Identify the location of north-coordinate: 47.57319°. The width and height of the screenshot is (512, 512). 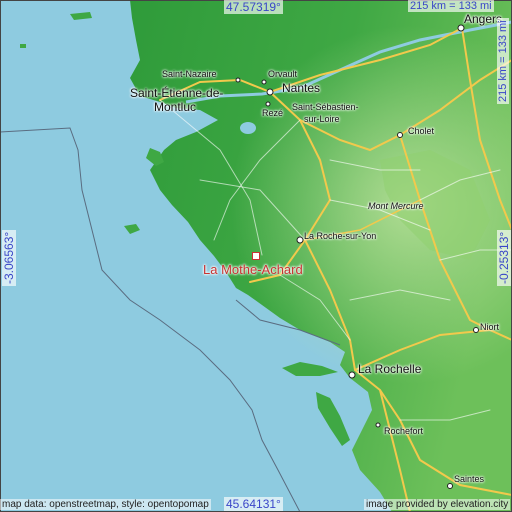
(253, 7).